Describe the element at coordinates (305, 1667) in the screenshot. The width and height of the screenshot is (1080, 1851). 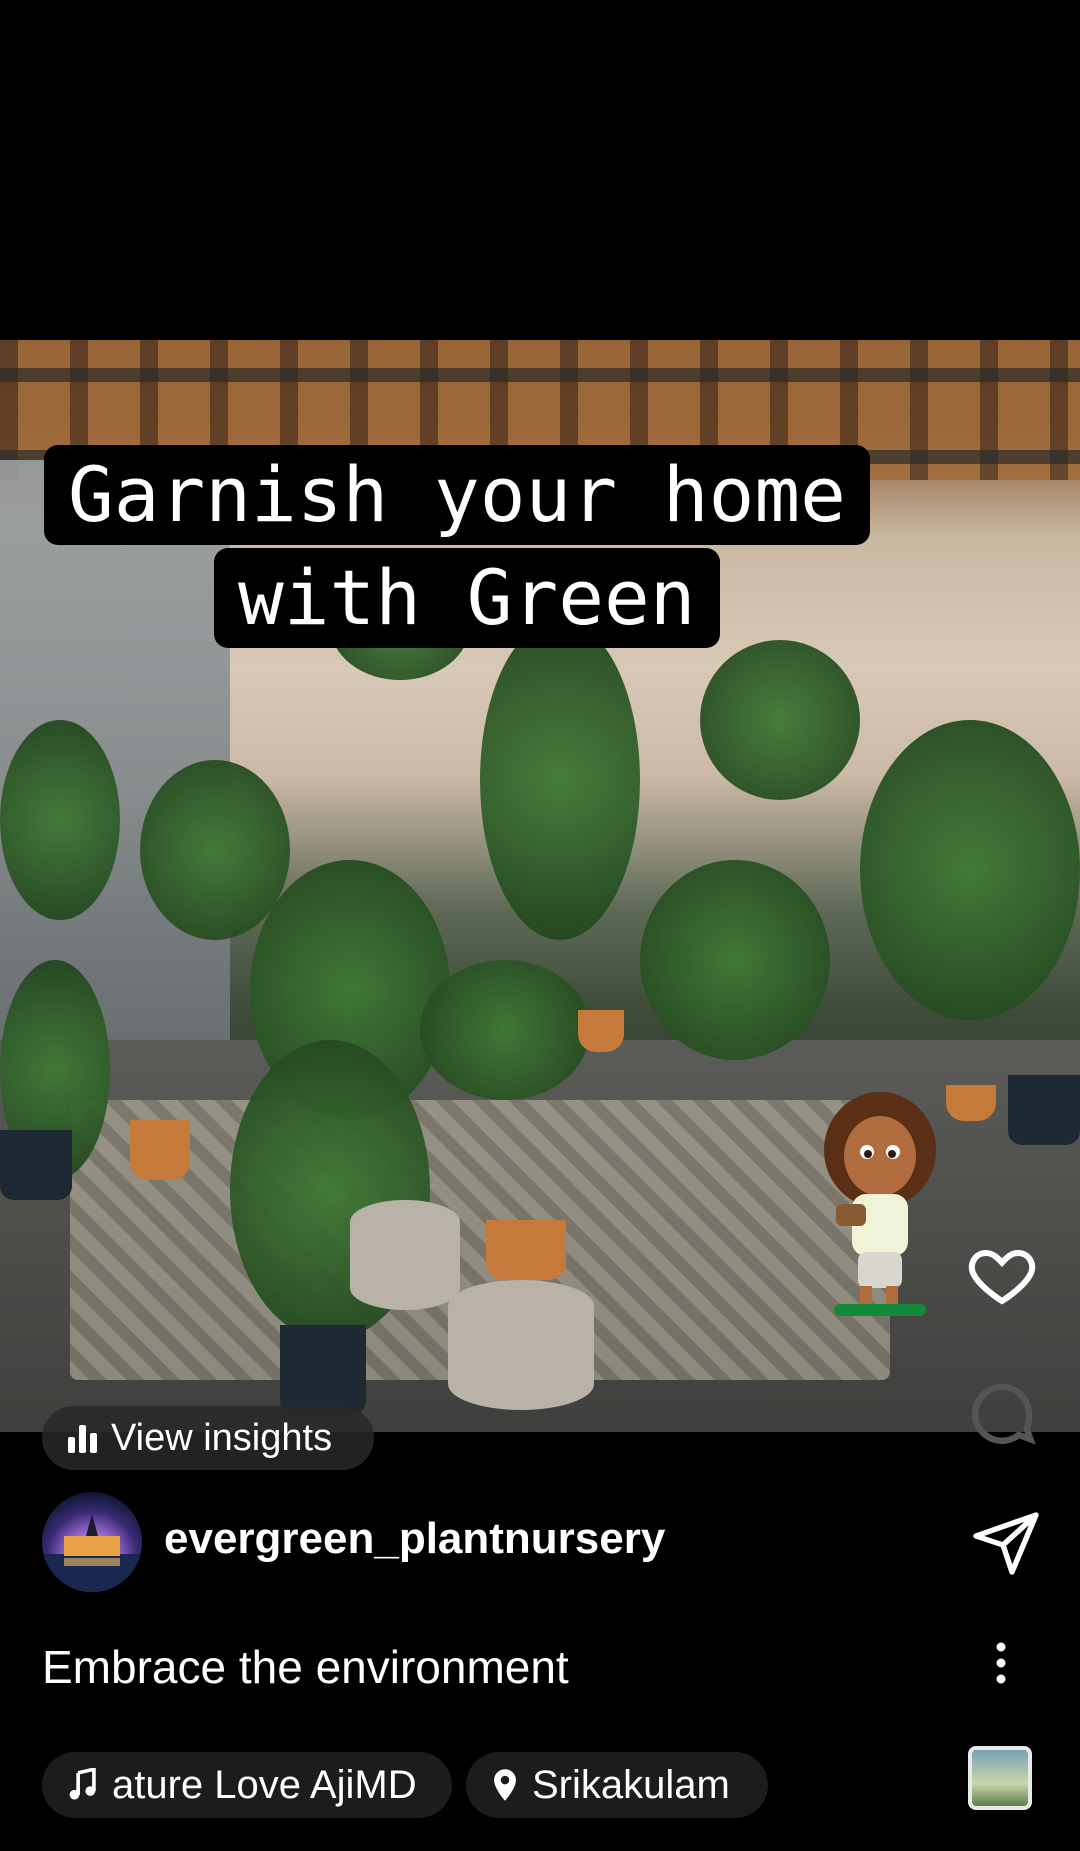
I see `post-description: Embrace the environment` at that location.